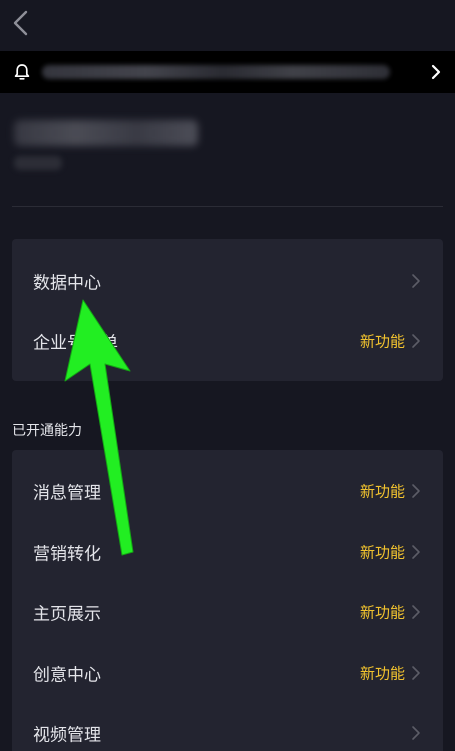 This screenshot has height=751, width=455. I want to click on chevron-left-icon, so click(20, 23).